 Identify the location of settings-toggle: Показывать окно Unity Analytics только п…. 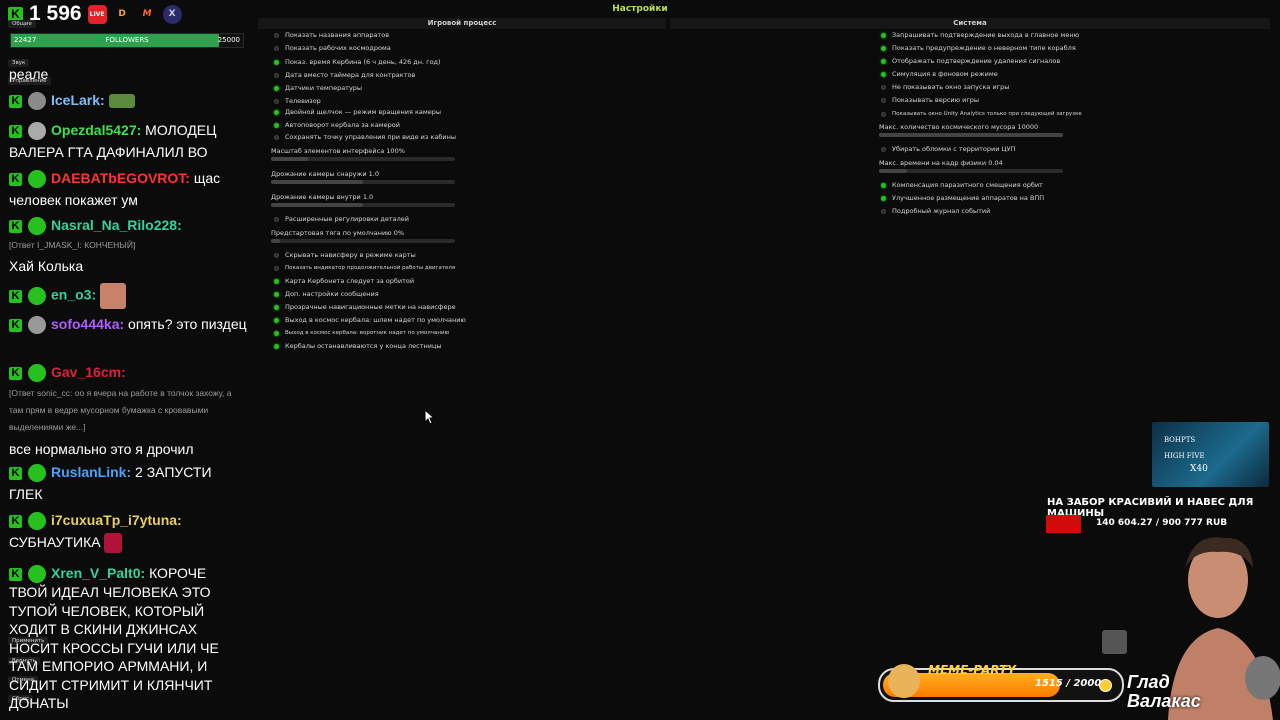
(981, 115).